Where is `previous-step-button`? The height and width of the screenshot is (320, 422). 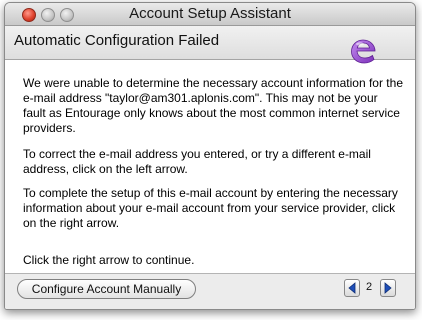 previous-step-button is located at coordinates (352, 288).